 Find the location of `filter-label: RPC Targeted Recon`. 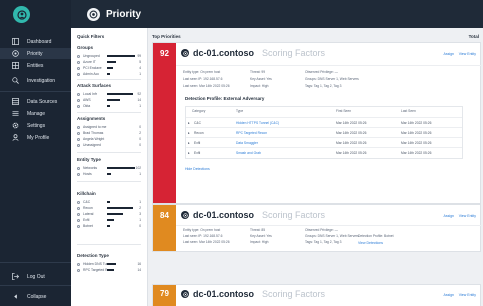

filter-label: RPC Targeted Recon is located at coordinates (95, 270).